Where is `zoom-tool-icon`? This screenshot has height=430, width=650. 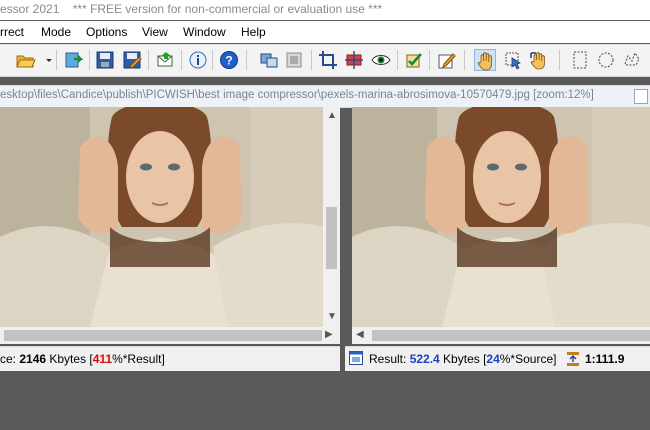
zoom-tool-icon is located at coordinates (513, 60).